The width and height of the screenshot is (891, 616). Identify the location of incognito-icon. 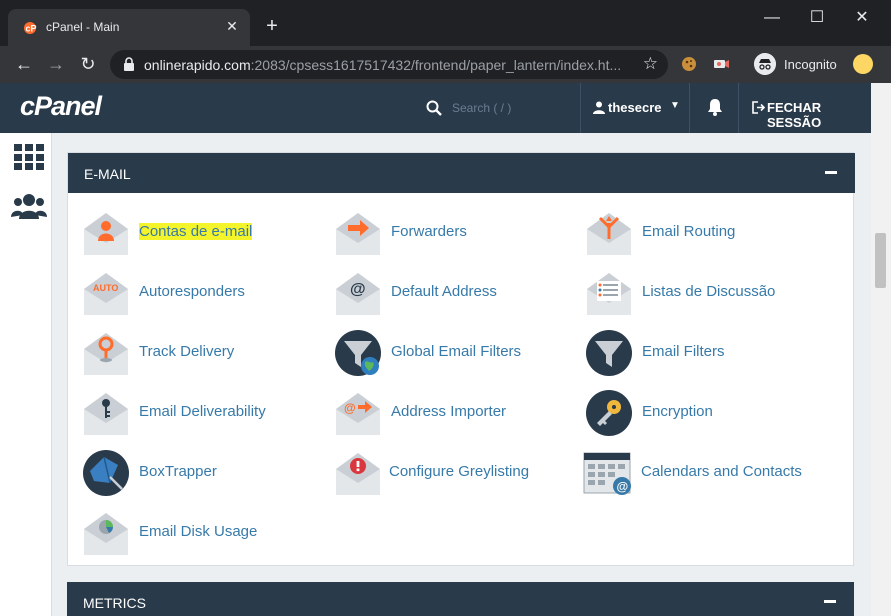
(765, 64).